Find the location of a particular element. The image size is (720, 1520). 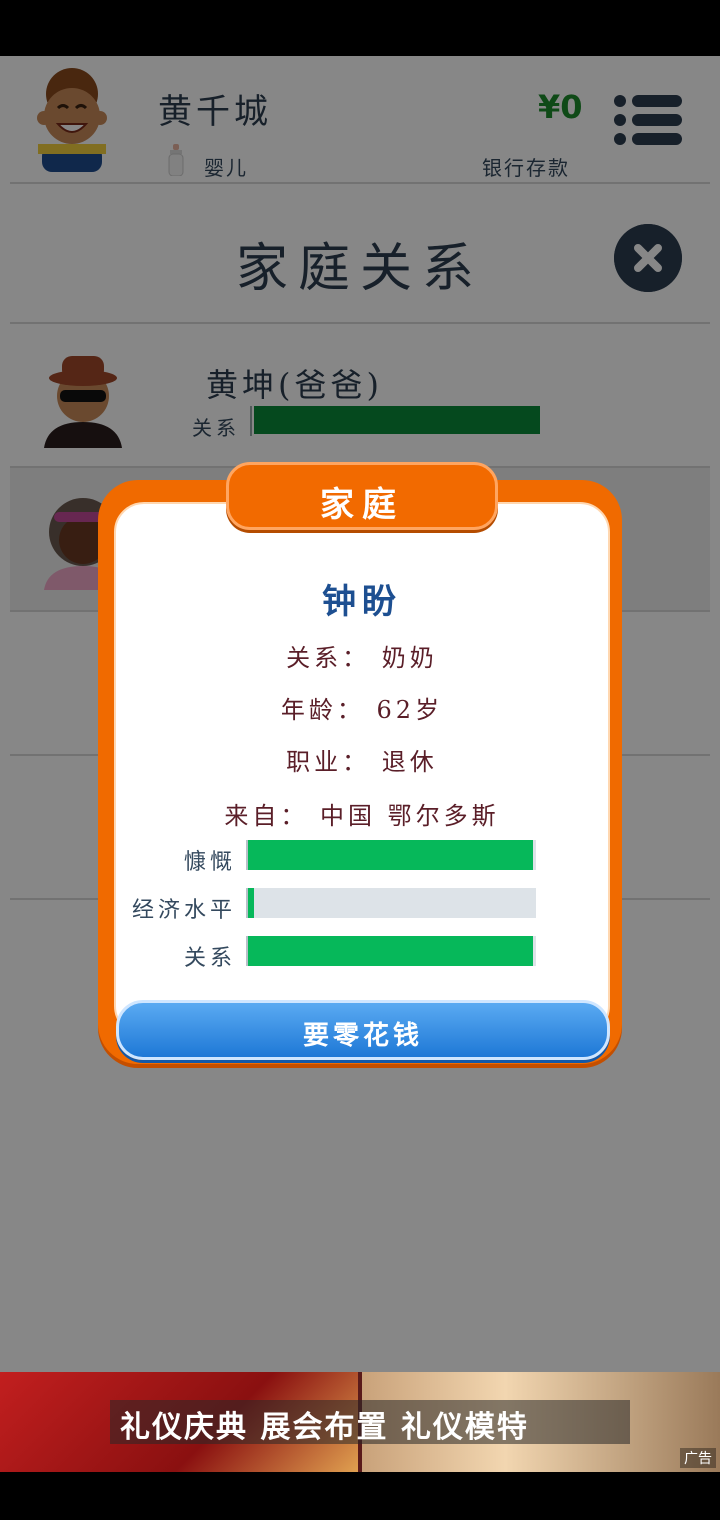

generosity-bar-fill is located at coordinates (390, 855).